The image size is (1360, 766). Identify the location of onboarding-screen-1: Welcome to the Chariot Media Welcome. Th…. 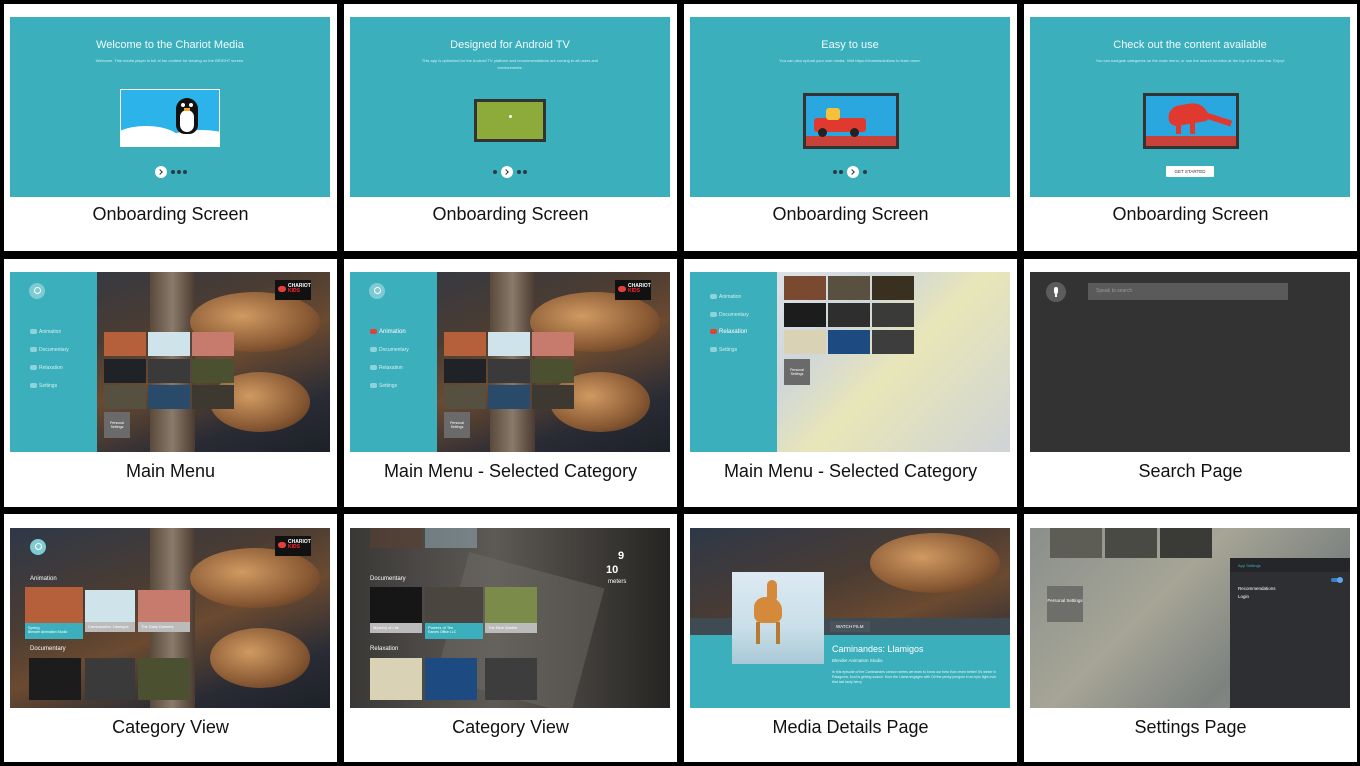
(170, 107).